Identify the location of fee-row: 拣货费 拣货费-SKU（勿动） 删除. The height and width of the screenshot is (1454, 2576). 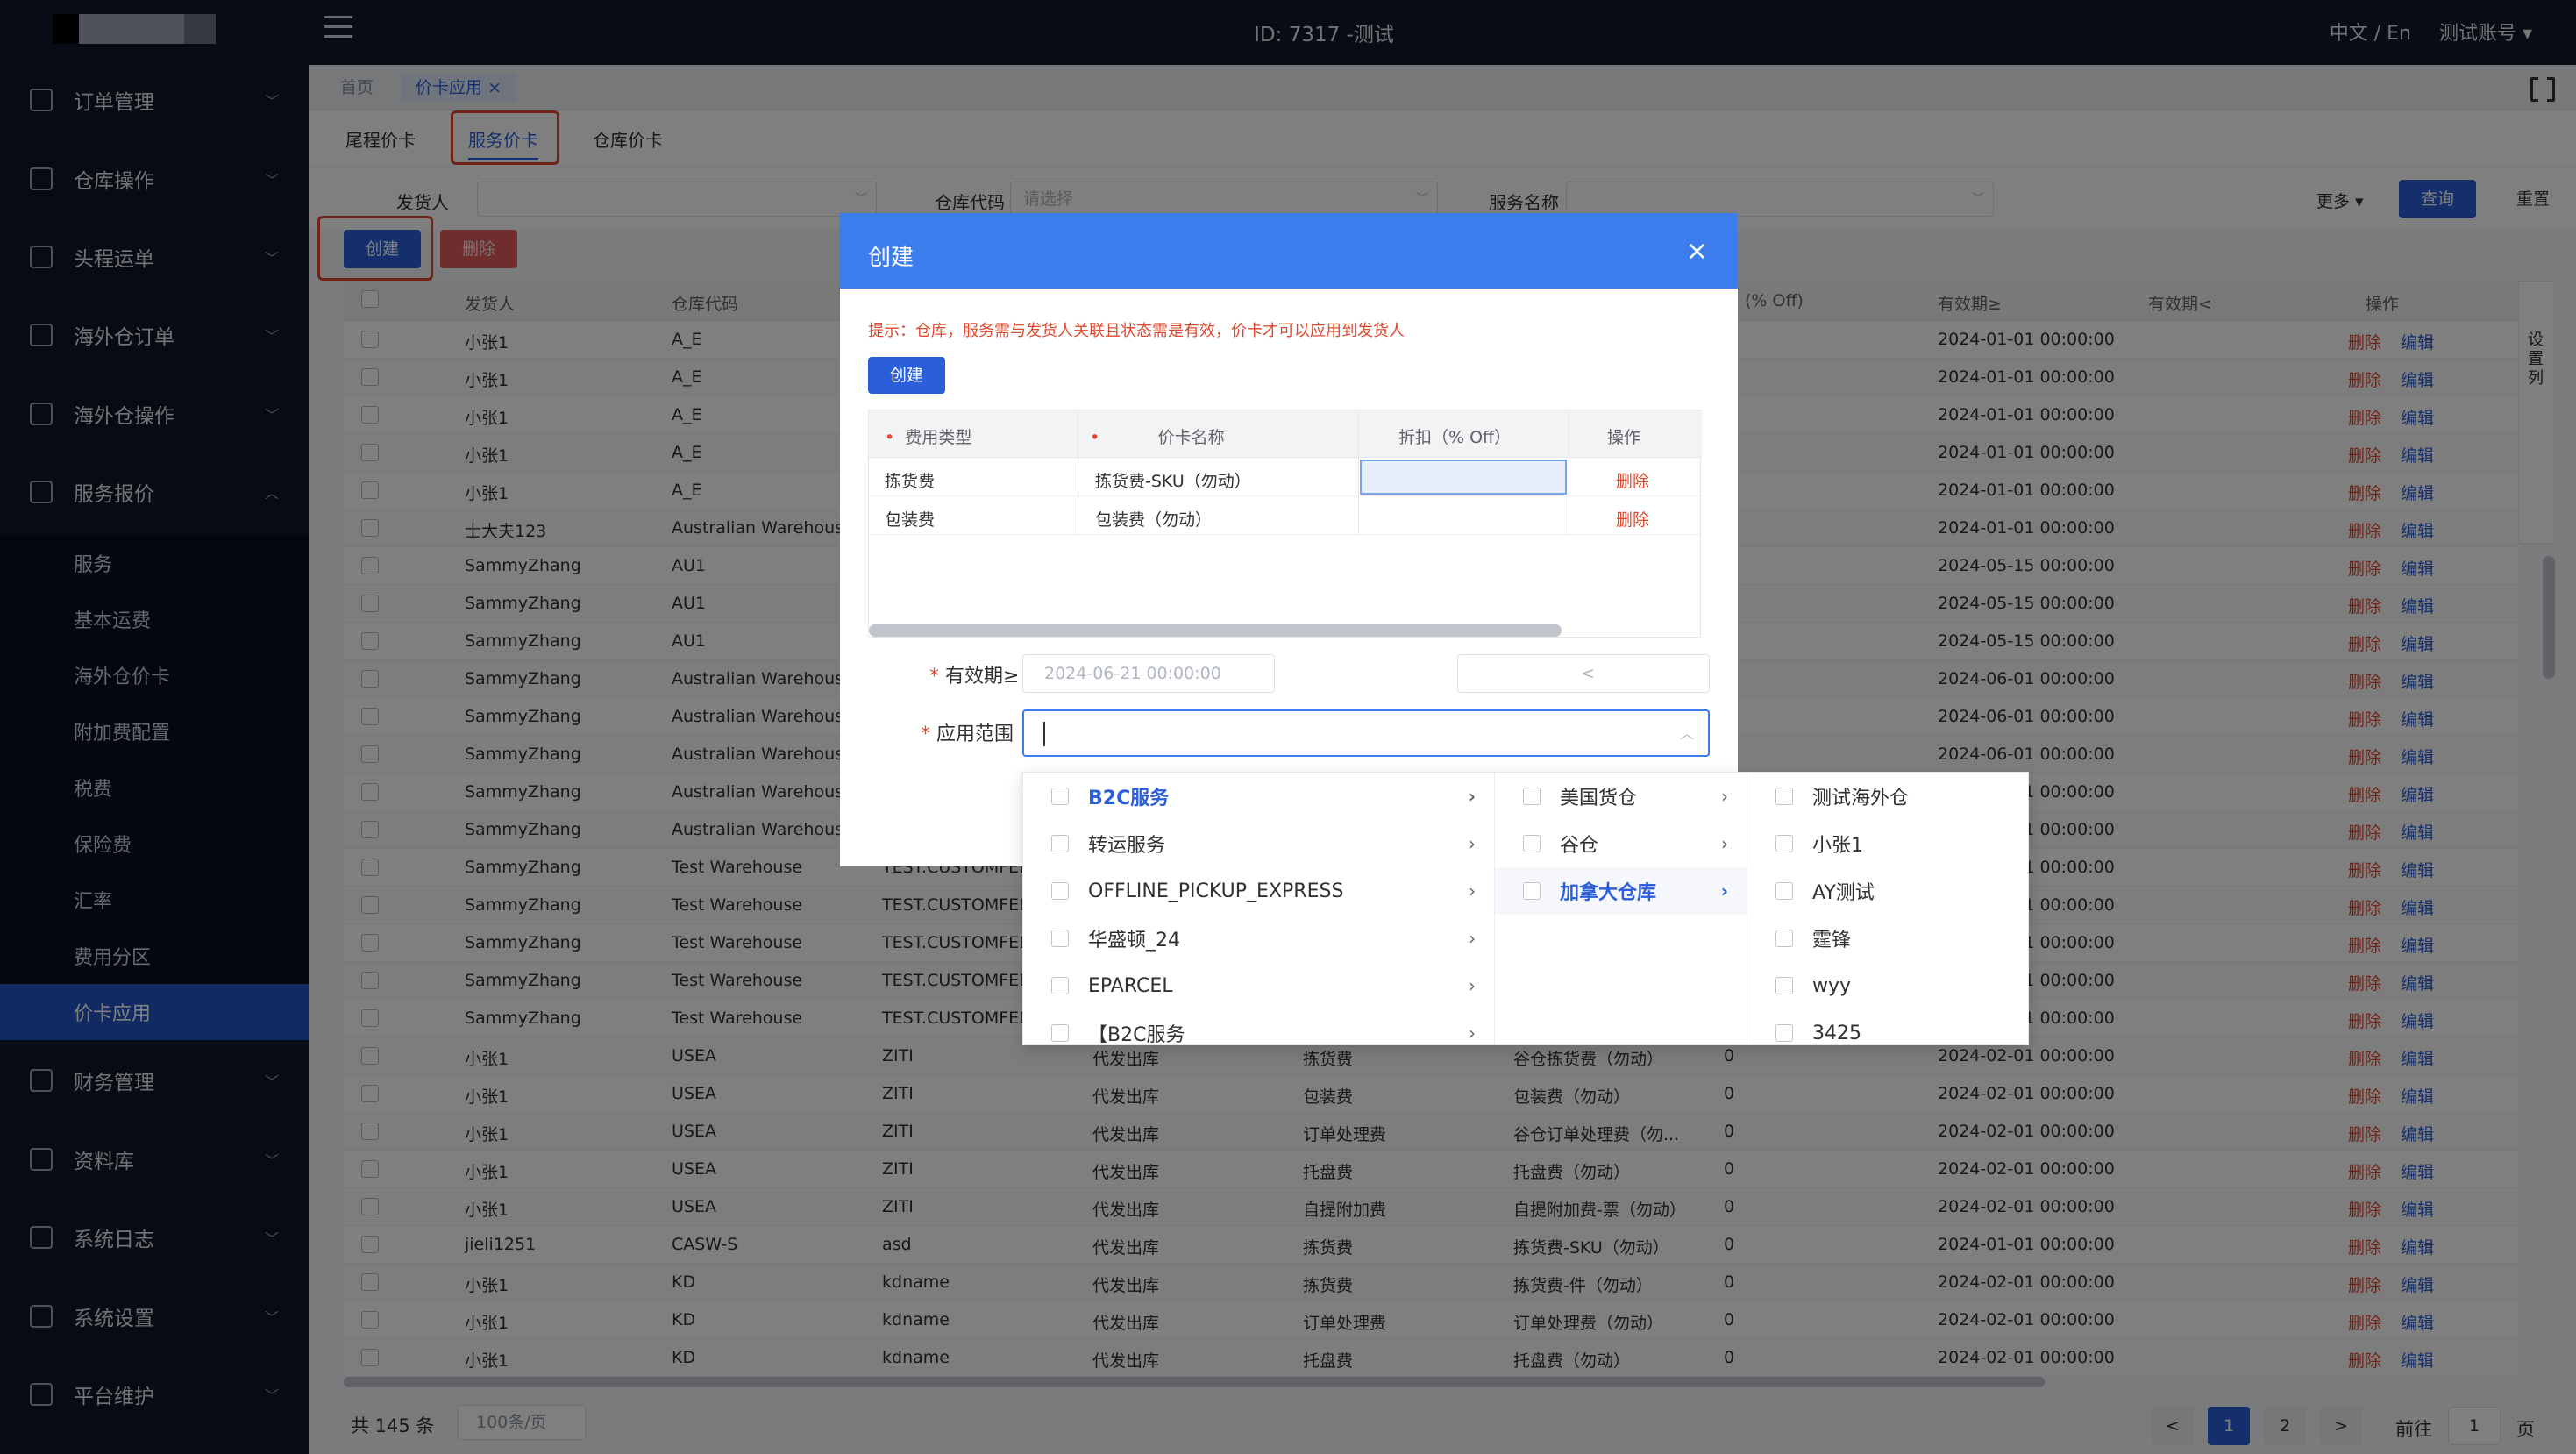
(1285, 477).